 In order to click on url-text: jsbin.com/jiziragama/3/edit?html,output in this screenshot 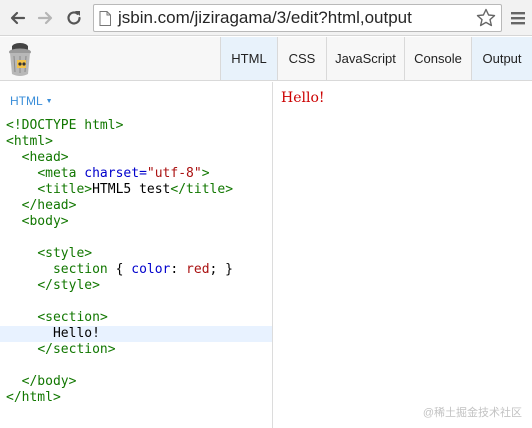, I will do `click(265, 17)`.